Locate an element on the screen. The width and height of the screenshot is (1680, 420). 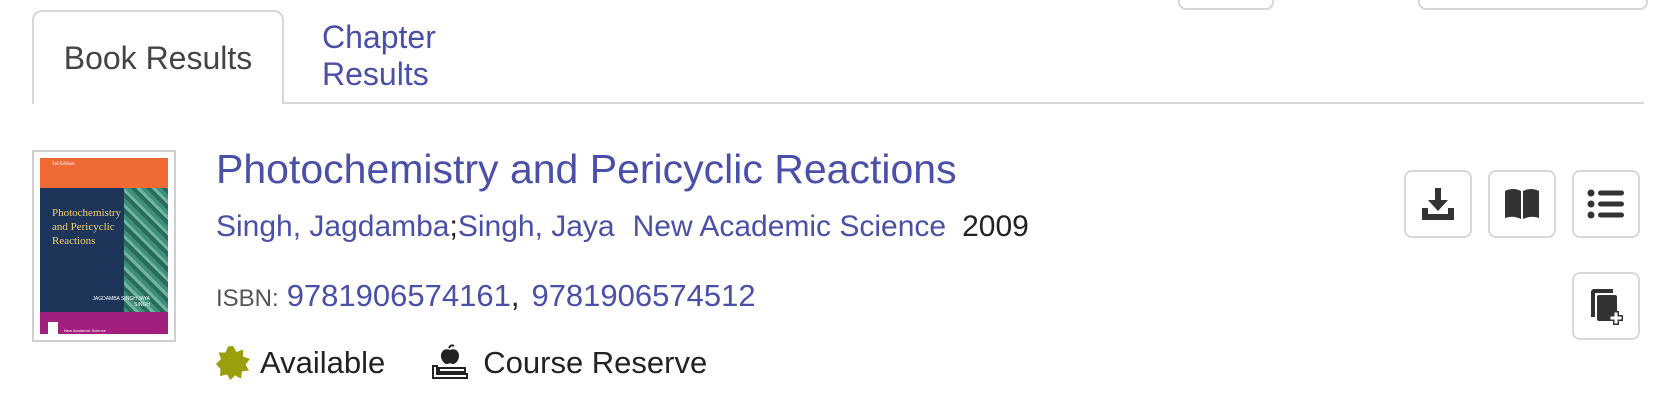
author-link: Singh, Jaya is located at coordinates (536, 227).